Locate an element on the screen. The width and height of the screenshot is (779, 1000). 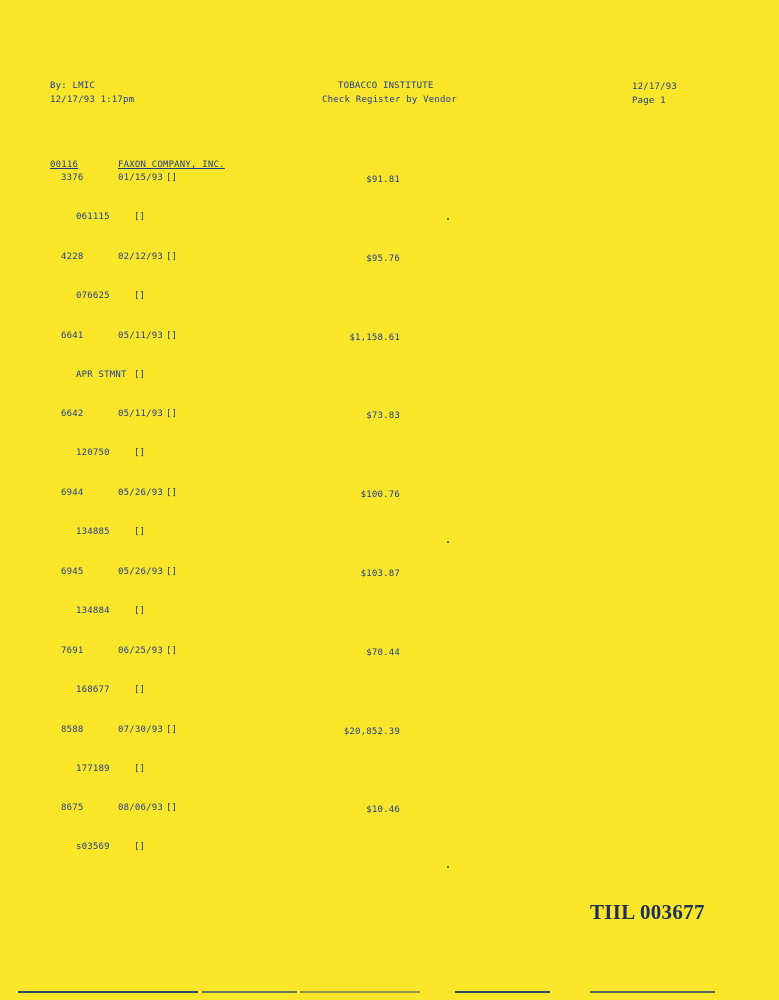
invoice-reference: 134885 is located at coordinates (93, 532).